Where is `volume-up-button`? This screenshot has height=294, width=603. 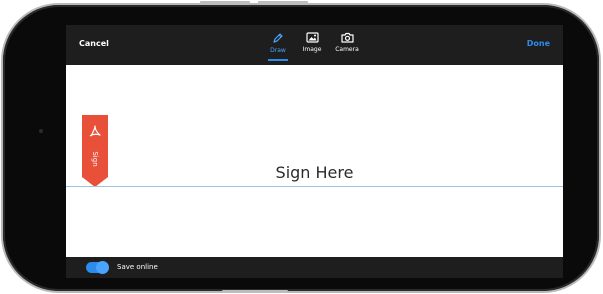 volume-up-button is located at coordinates (225, 3).